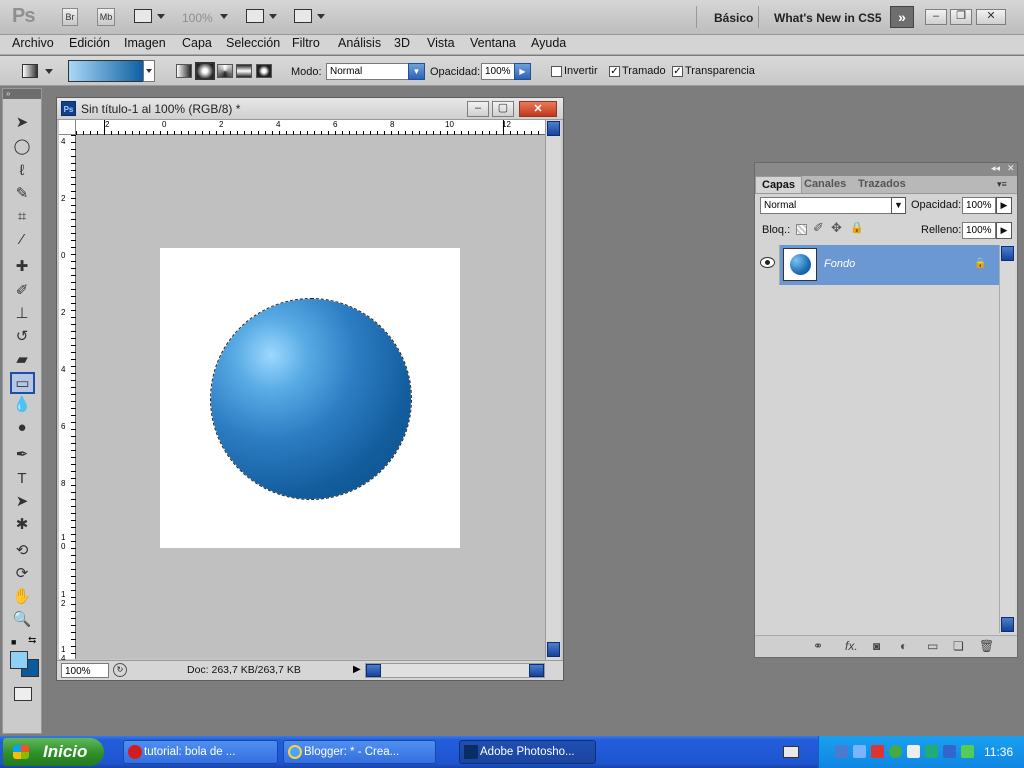 The height and width of the screenshot is (768, 1024). What do you see at coordinates (818, 228) in the screenshot?
I see `lock-image-pixels-icon: ✐` at bounding box center [818, 228].